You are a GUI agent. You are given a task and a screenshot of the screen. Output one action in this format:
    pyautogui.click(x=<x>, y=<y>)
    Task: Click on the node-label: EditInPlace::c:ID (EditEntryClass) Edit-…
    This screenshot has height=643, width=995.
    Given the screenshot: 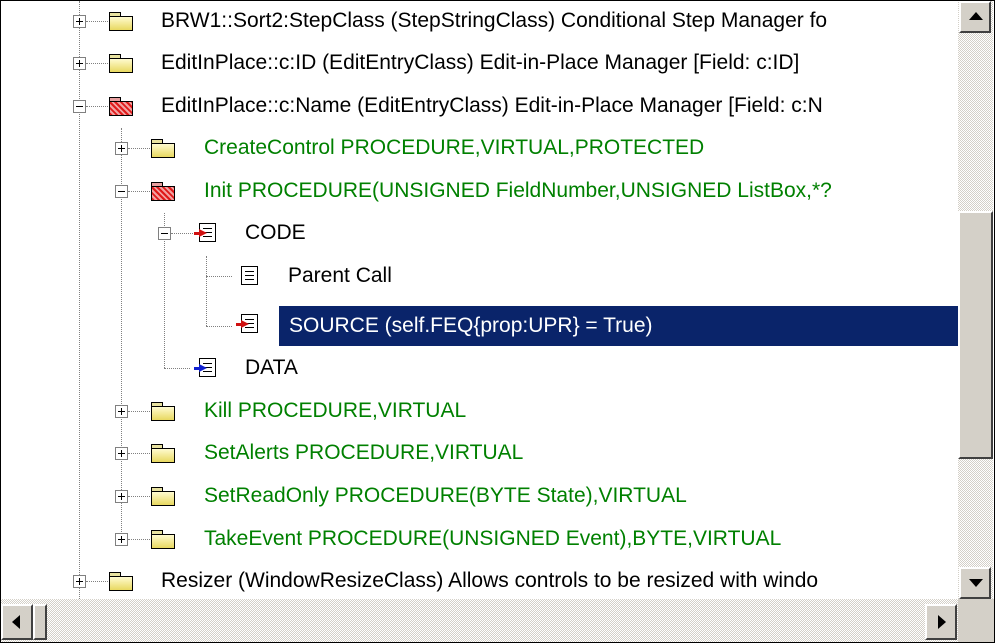 What is the action you would take?
    pyautogui.click(x=480, y=62)
    